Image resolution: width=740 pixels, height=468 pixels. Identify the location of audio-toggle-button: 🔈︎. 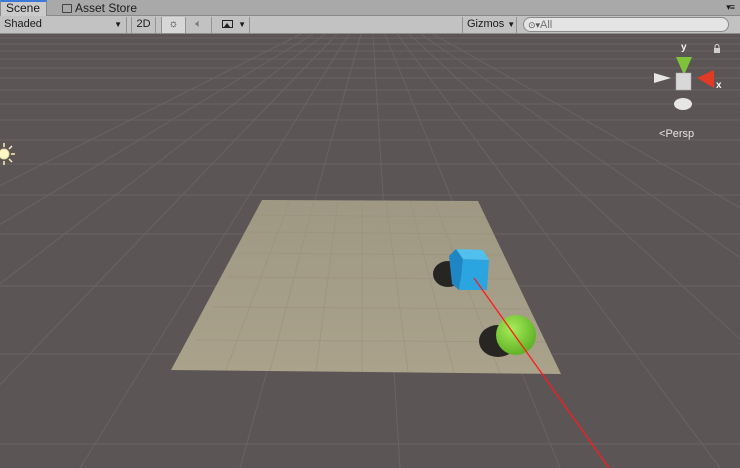
(199, 25).